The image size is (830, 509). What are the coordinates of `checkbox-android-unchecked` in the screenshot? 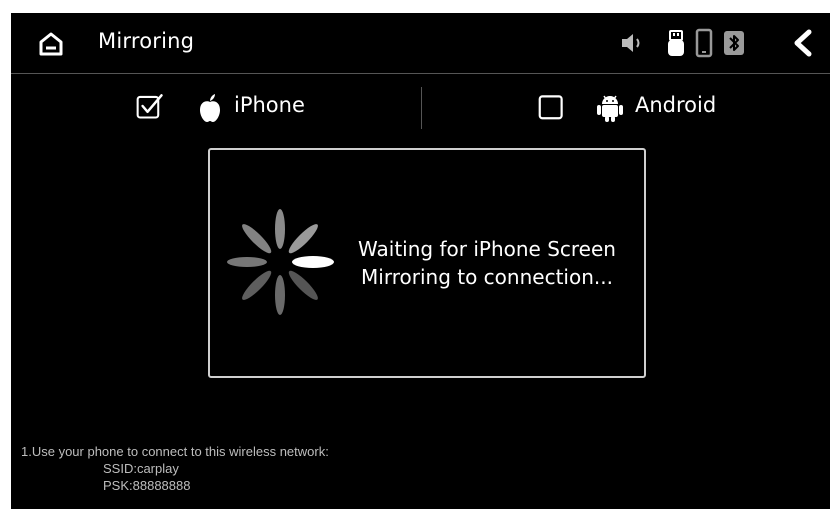 It's located at (552, 106).